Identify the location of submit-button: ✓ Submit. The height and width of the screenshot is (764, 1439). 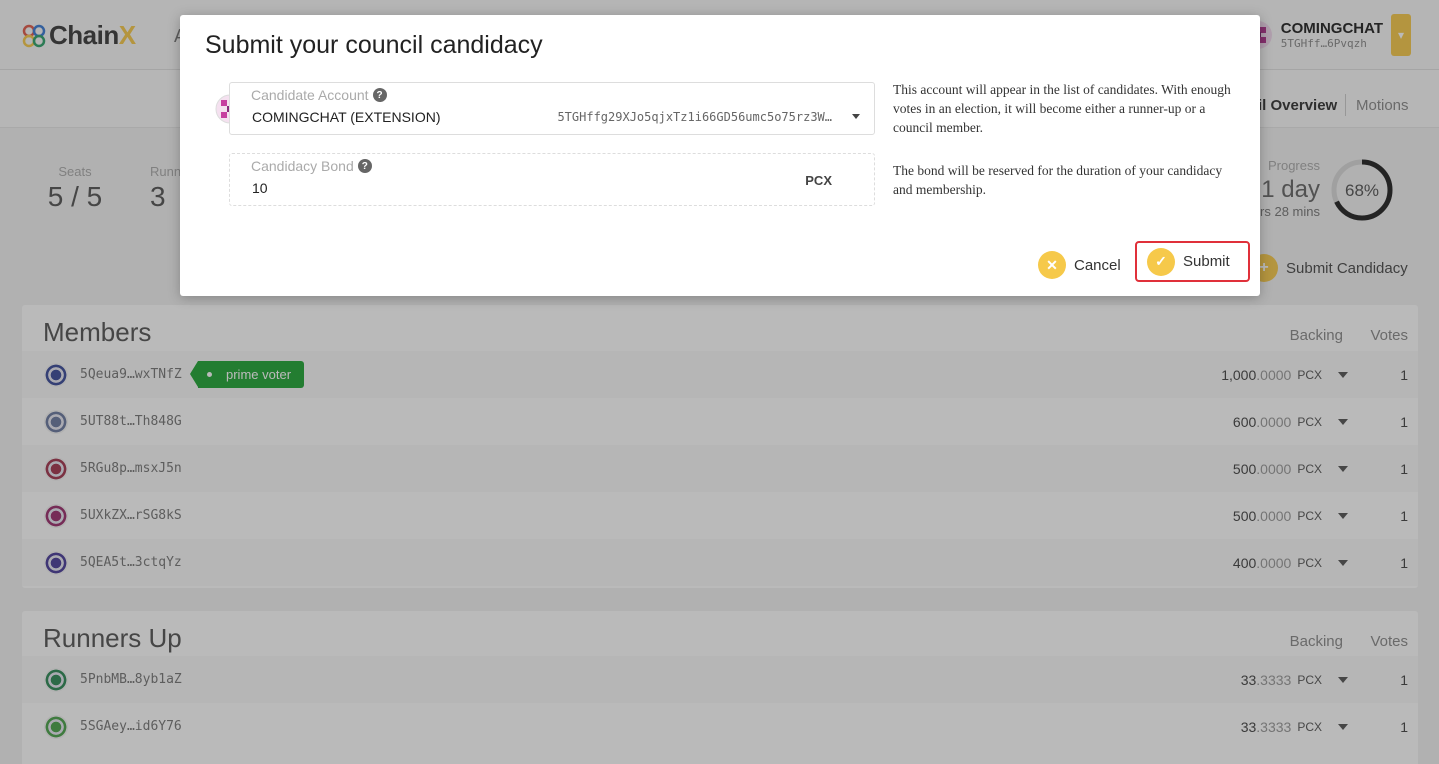
(1192, 261).